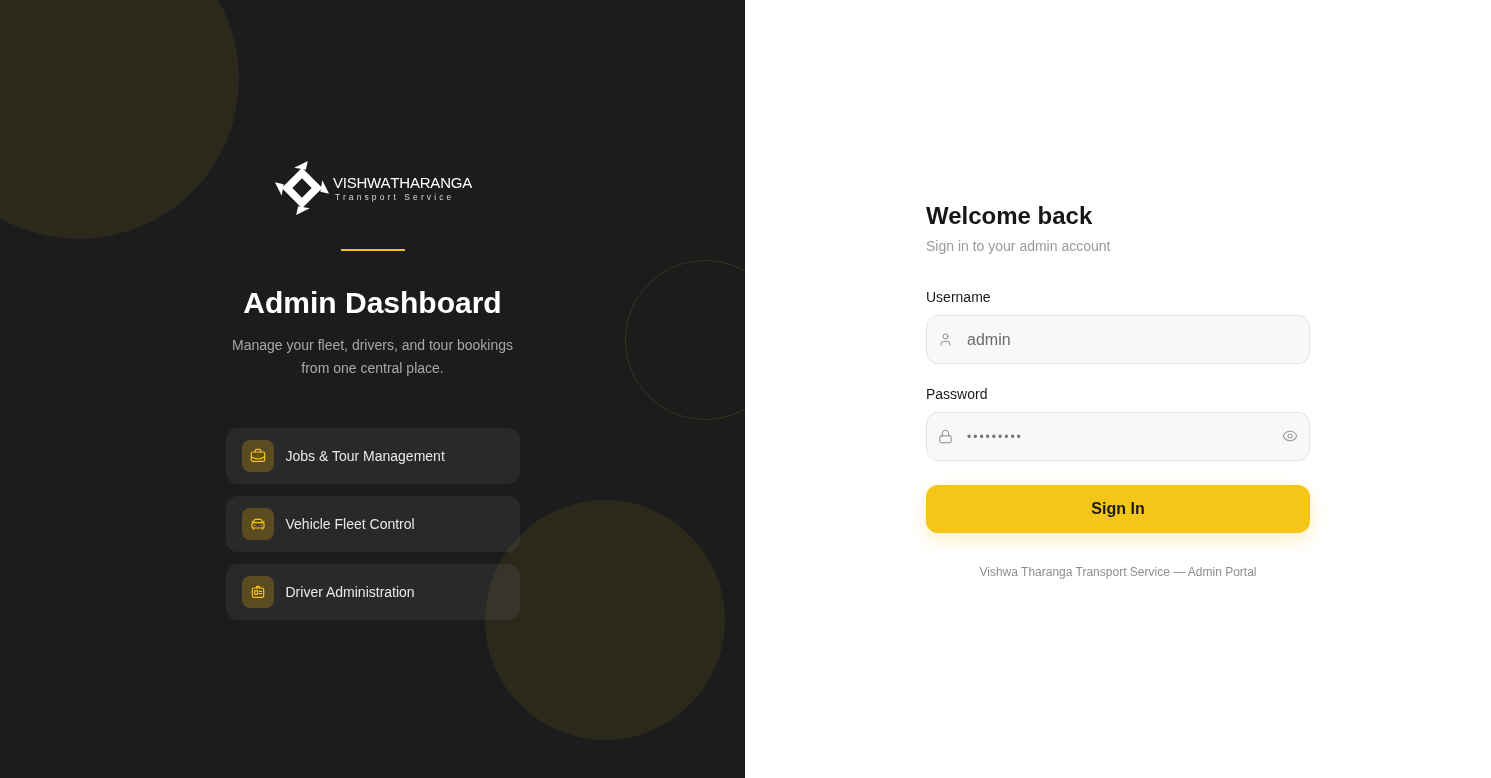 This screenshot has width=1491, height=778. What do you see at coordinates (301, 188) in the screenshot?
I see `logo-mark-icon` at bounding box center [301, 188].